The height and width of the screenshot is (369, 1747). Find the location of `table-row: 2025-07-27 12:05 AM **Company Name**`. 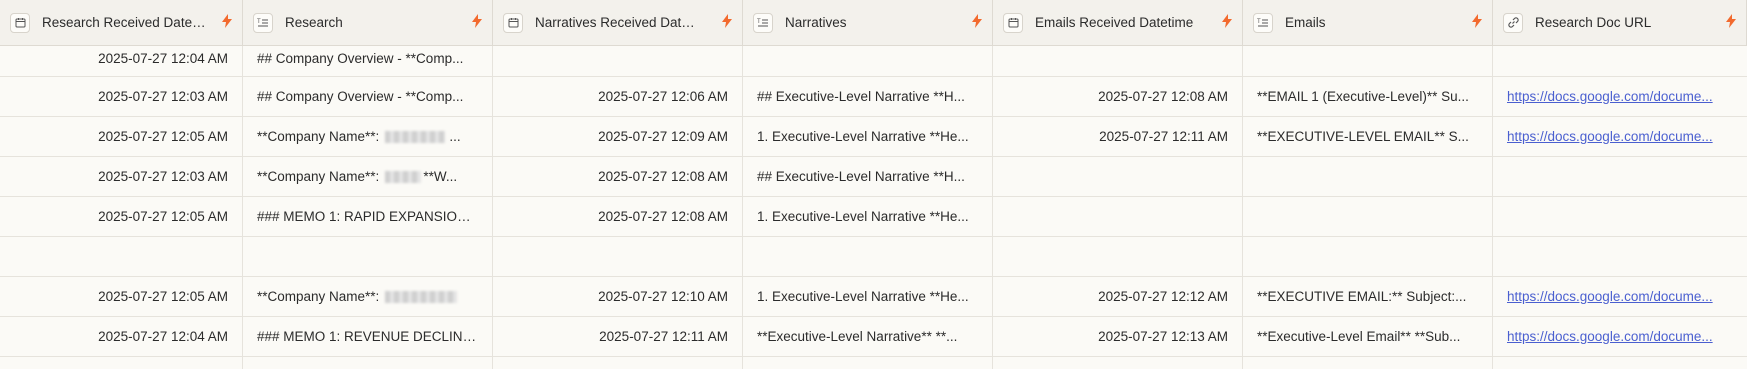

table-row: 2025-07-27 12:05 AM **Company Name** is located at coordinates (873, 297).